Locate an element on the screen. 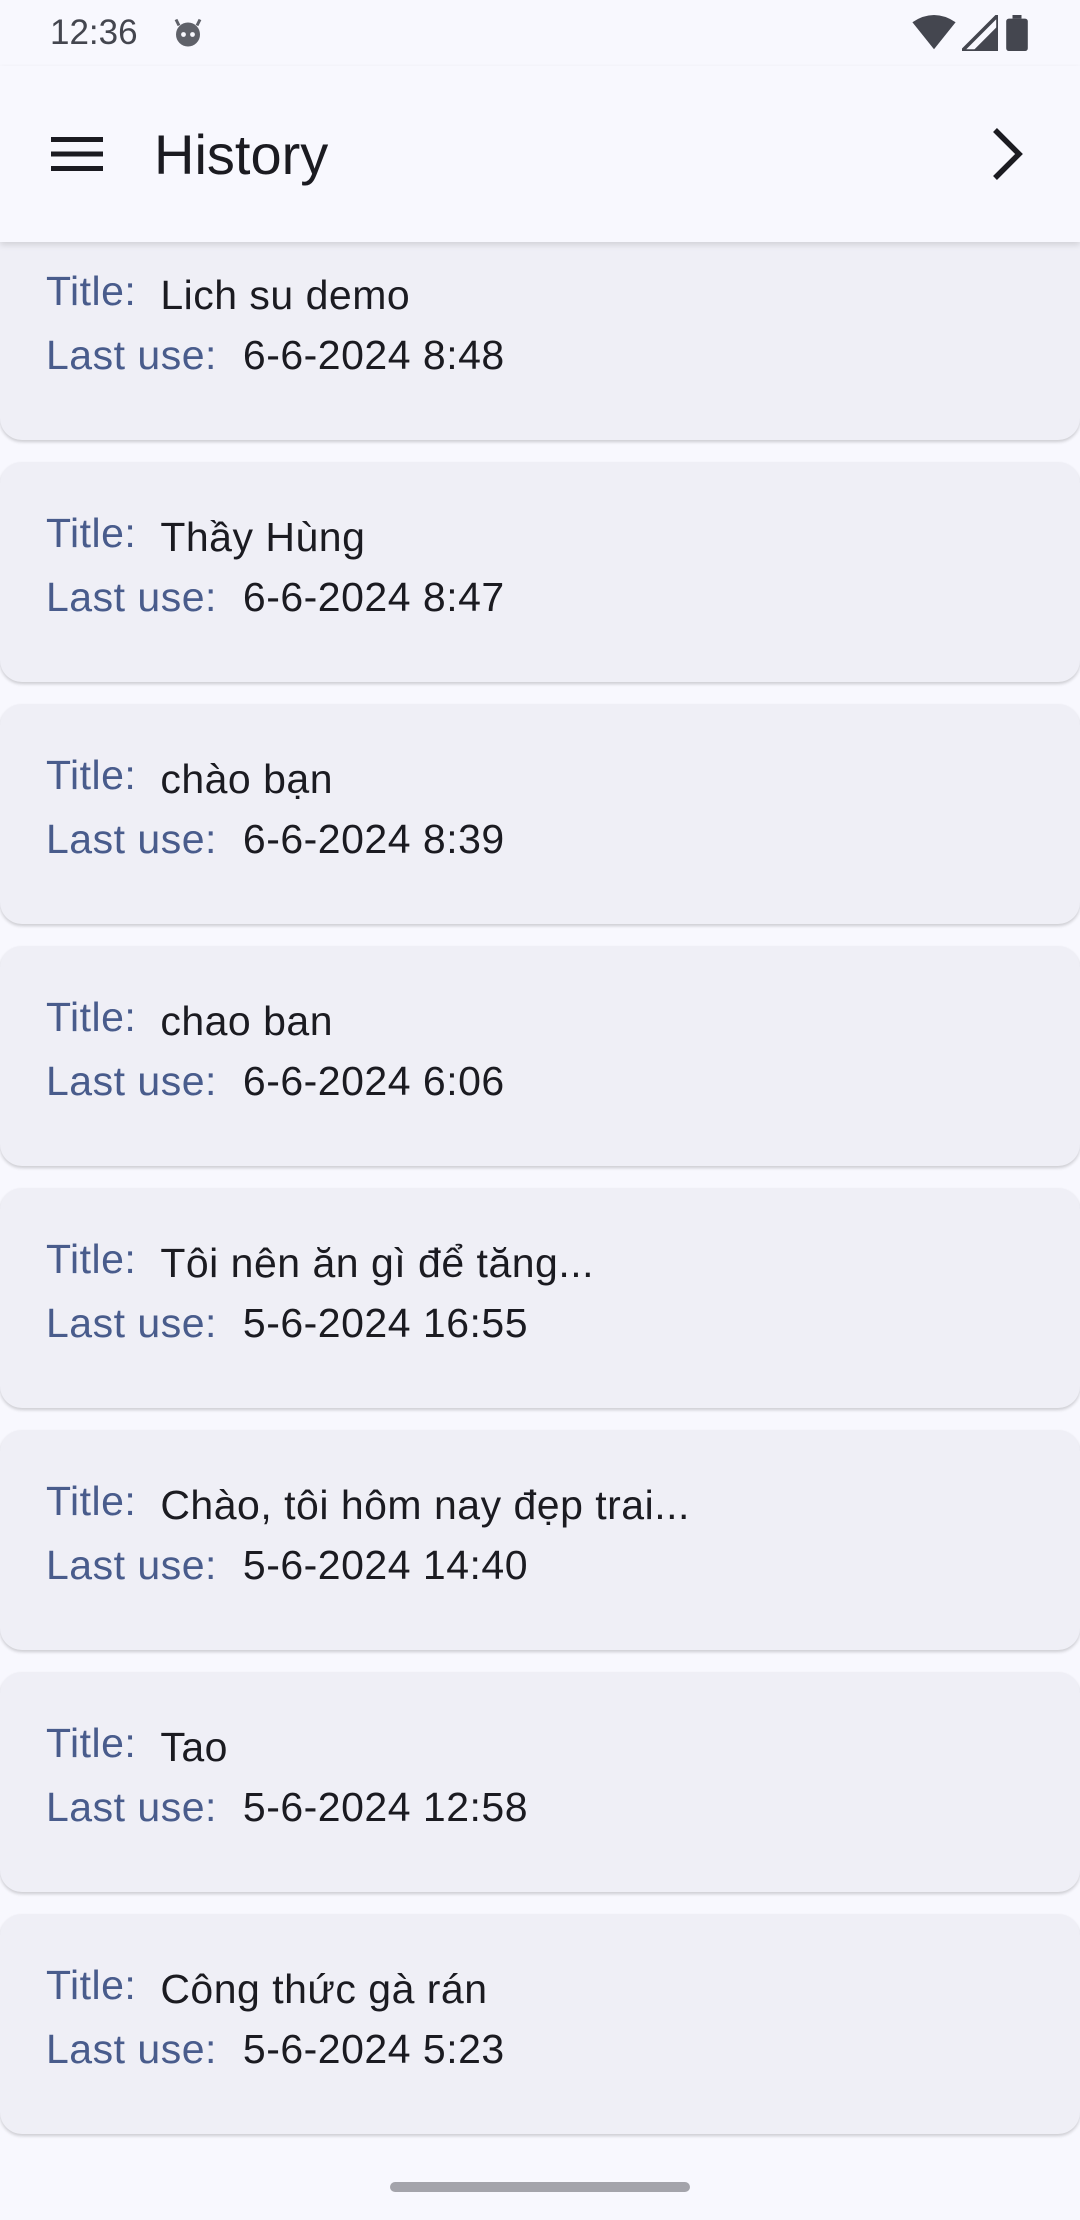 The image size is (1080, 2220). history-last-use: 5-6-2024 5:23 is located at coordinates (373, 2049).